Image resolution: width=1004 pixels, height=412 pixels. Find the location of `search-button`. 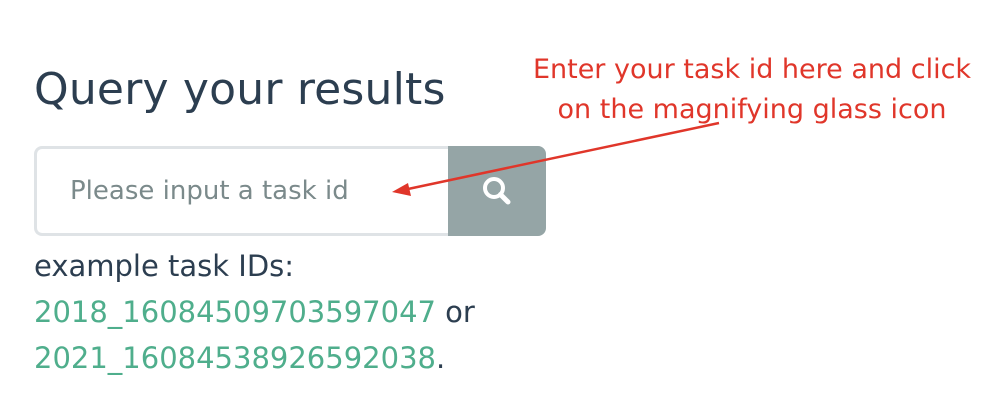

search-button is located at coordinates (497, 191).